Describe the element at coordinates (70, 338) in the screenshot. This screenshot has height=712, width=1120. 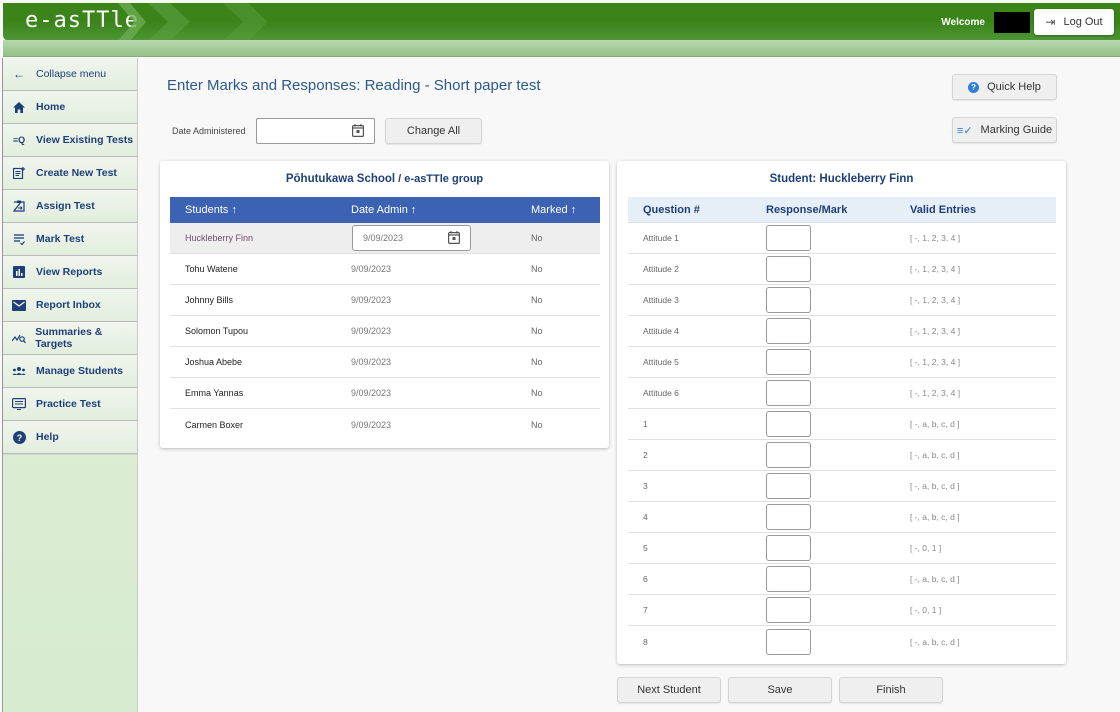
I see `sidebar-item-summaries-targets: Summaries & Targets` at that location.